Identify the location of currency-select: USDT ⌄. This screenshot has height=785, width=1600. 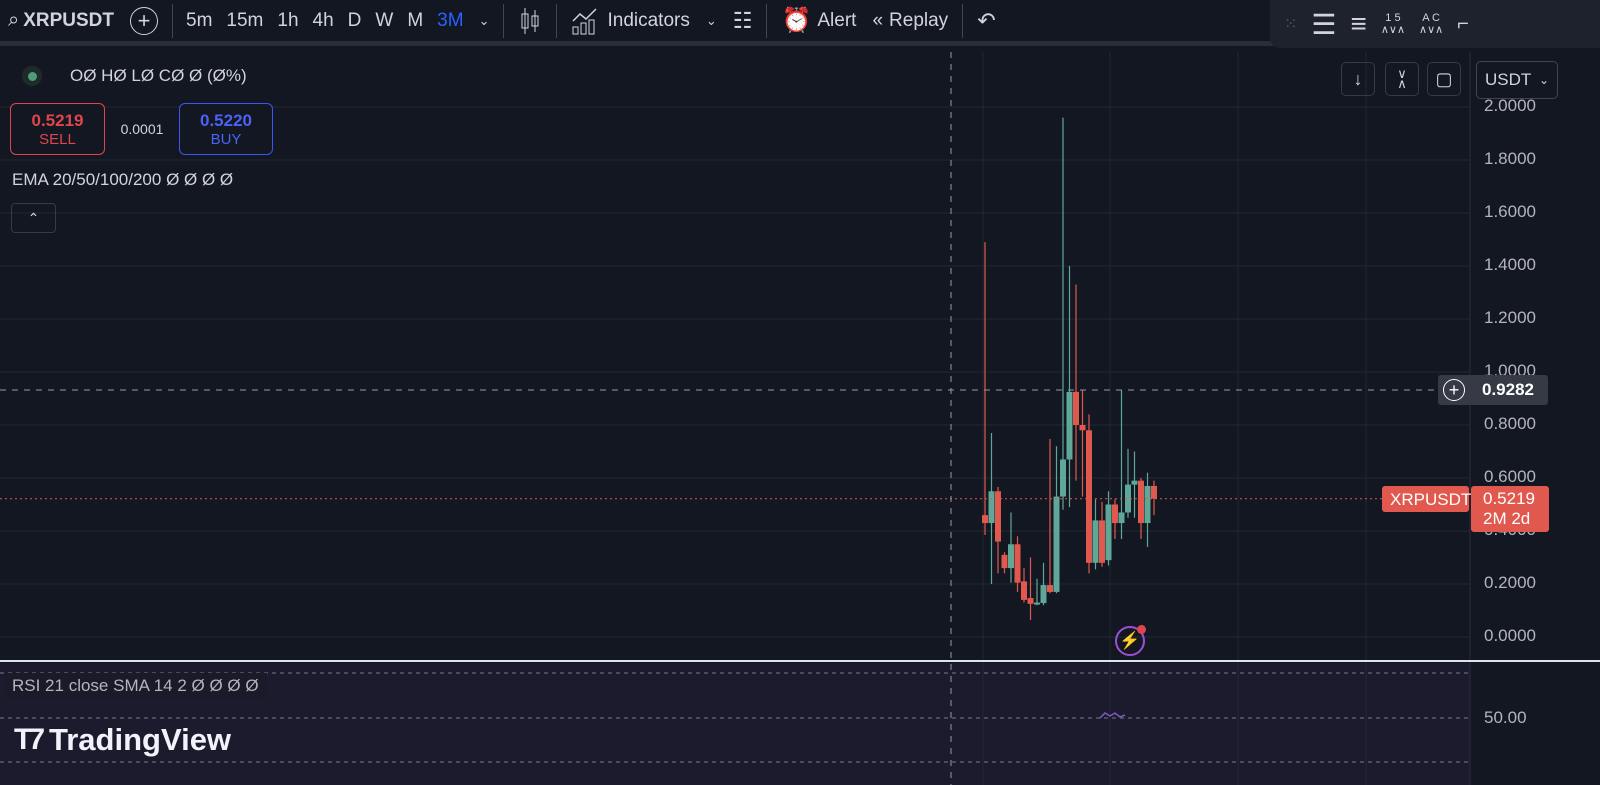
(1517, 80).